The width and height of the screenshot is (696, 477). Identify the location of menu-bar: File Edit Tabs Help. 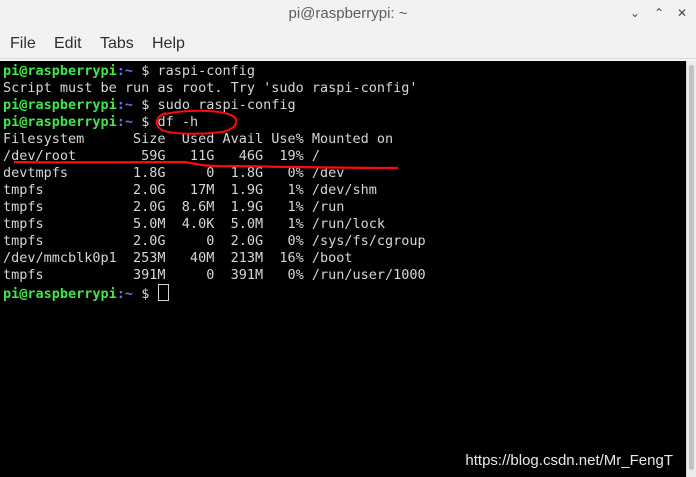
(348, 45).